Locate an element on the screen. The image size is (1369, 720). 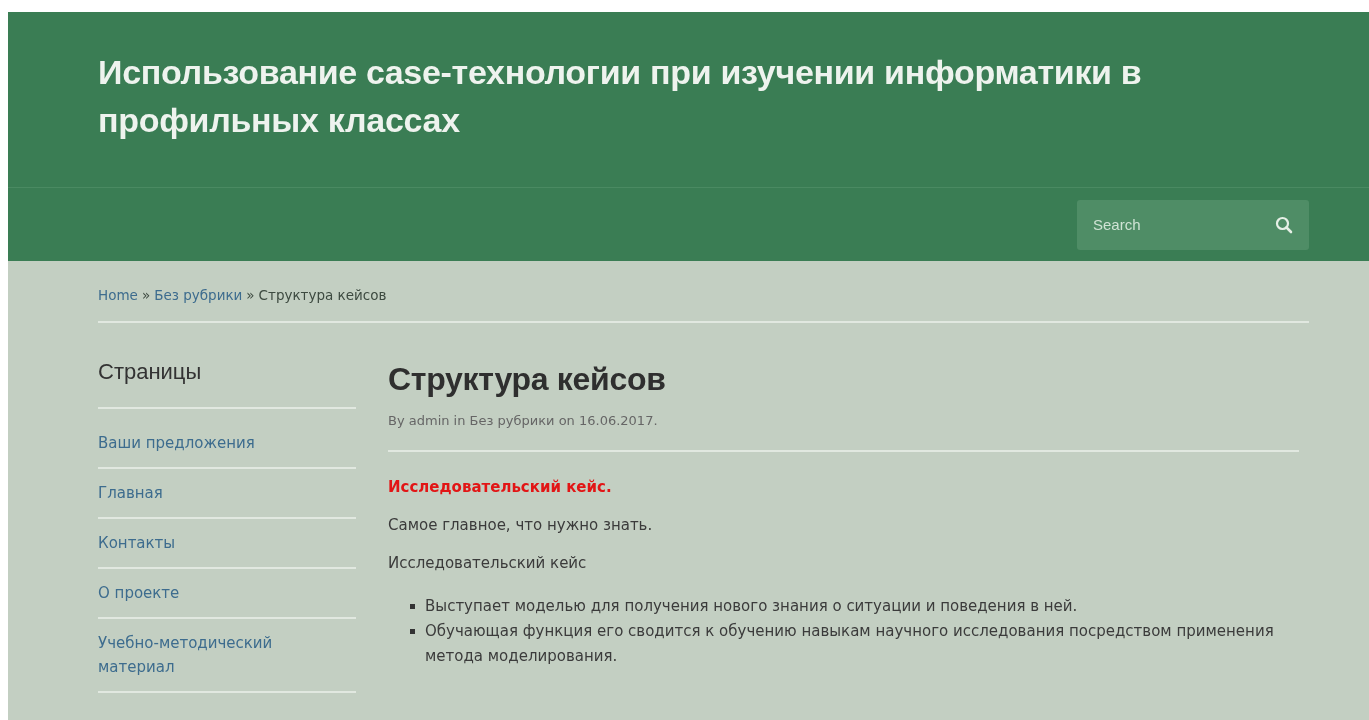
sidebar-title: Страницы is located at coordinates (227, 383).